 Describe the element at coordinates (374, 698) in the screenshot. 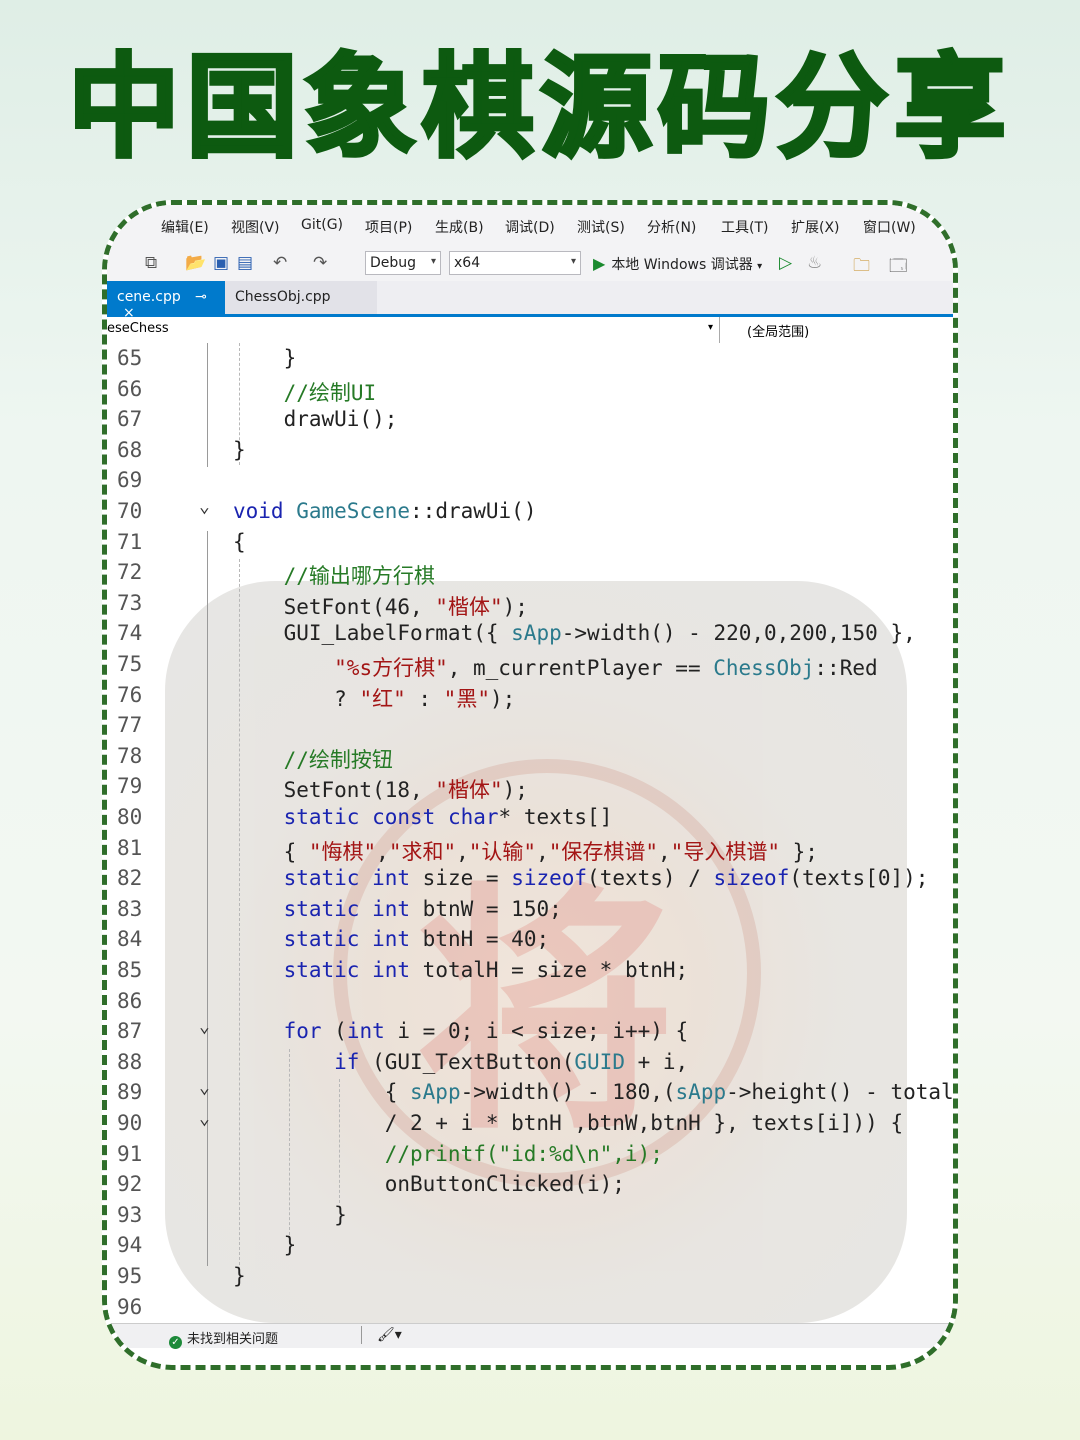

I see `code-text: ? "红" : "黑");` at that location.